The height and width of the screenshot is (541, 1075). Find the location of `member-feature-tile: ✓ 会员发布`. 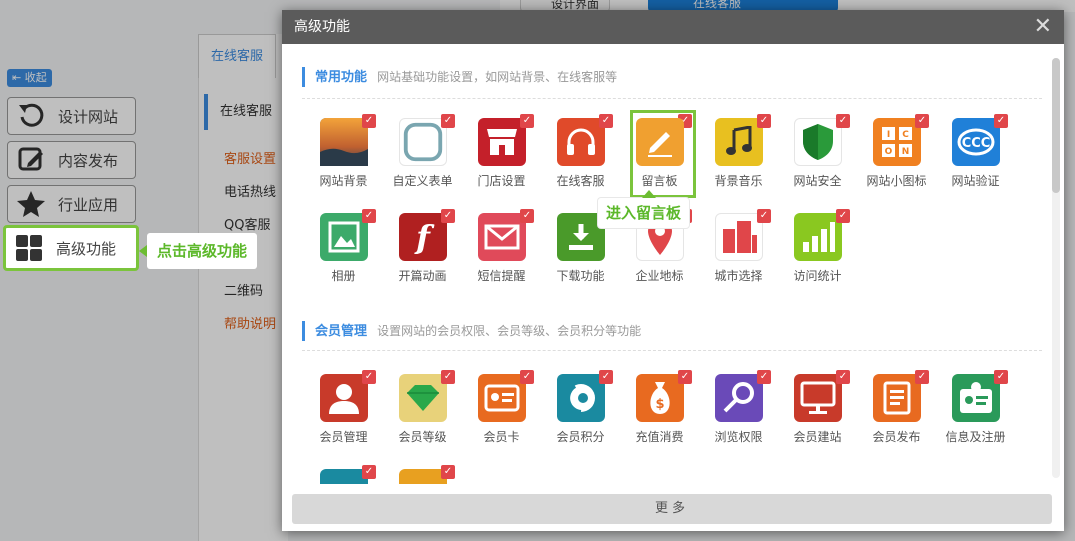

member-feature-tile: ✓ 会员发布 is located at coordinates (896, 407).